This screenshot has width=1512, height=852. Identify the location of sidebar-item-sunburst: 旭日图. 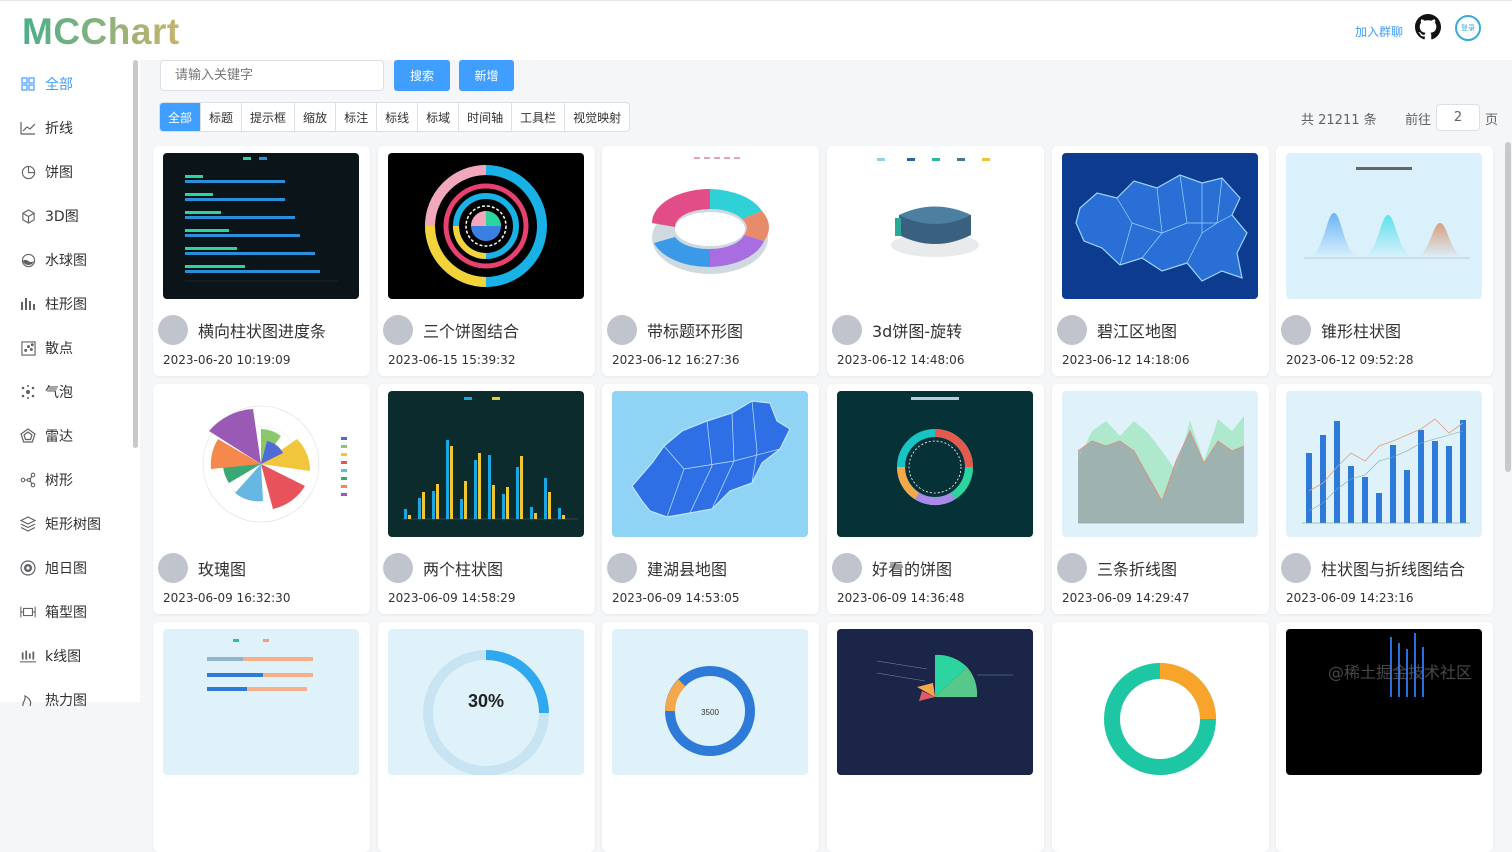
(53, 568).